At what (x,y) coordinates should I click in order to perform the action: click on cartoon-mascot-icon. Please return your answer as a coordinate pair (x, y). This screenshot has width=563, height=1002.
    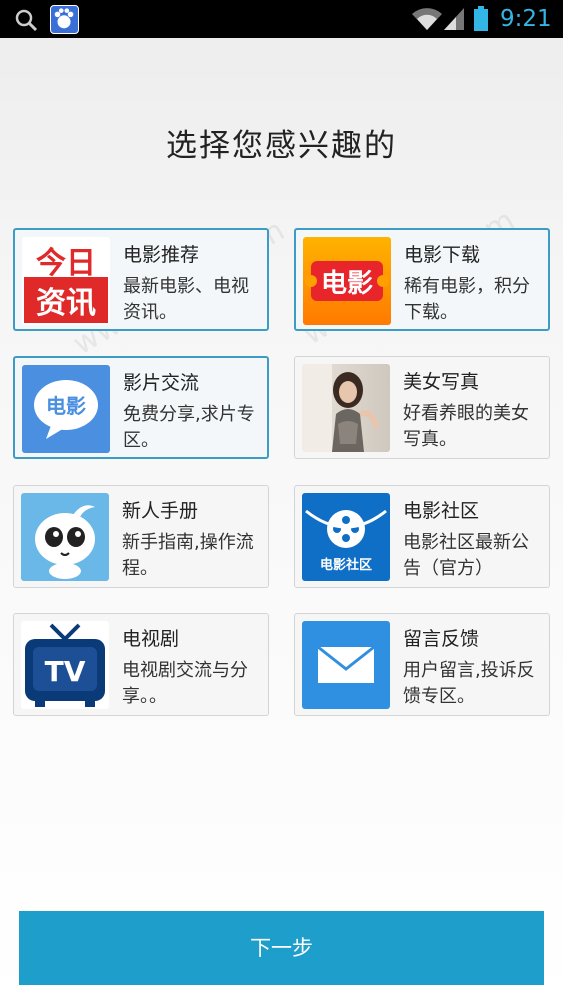
    Looking at the image, I should click on (65, 537).